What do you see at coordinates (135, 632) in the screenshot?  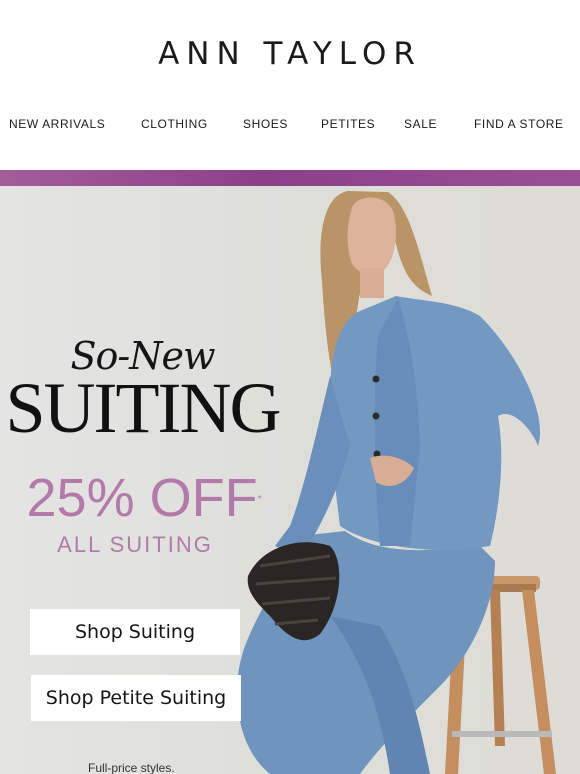 I see `shop-suiting-button: Shop Suiting` at bounding box center [135, 632].